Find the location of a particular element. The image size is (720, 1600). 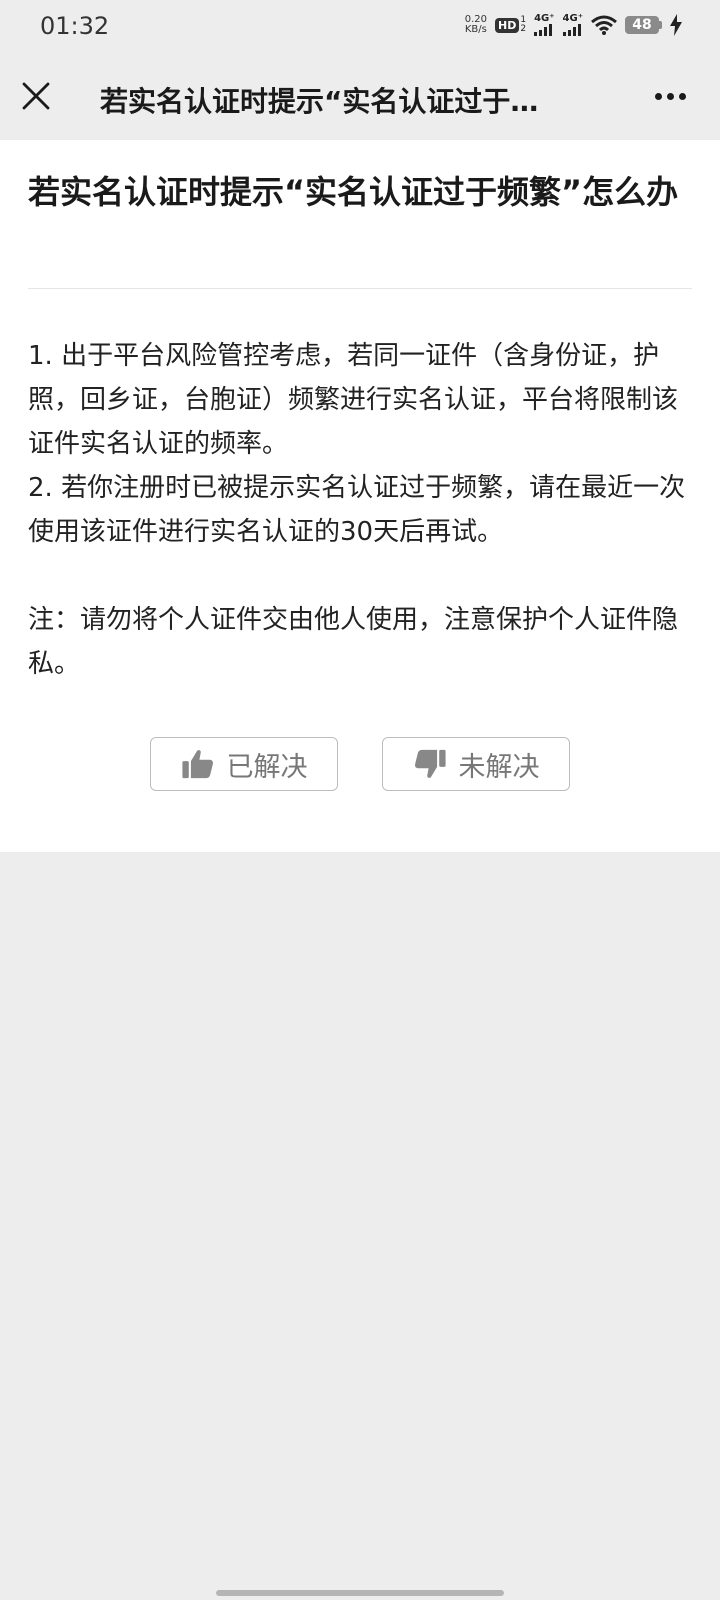

network-speed: 0.20 KB/s is located at coordinates (476, 25).